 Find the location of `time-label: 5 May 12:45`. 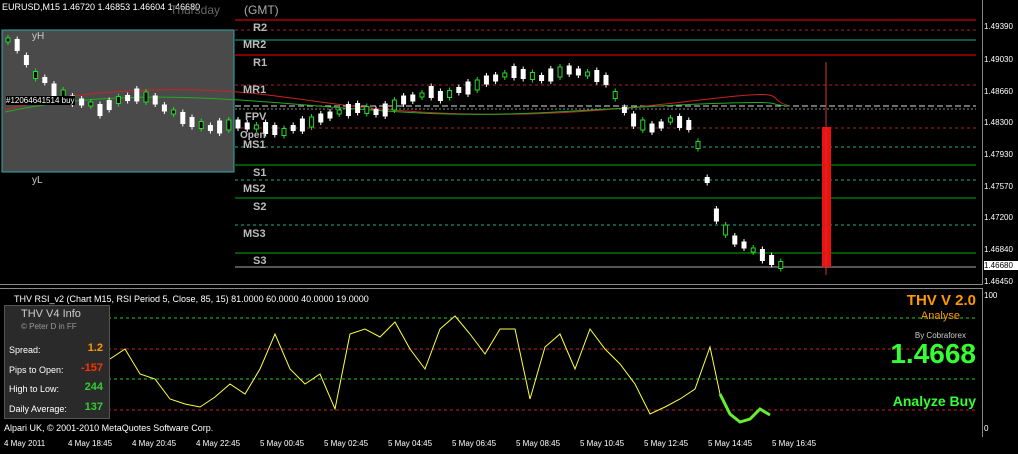

time-label: 5 May 12:45 is located at coordinates (666, 443).